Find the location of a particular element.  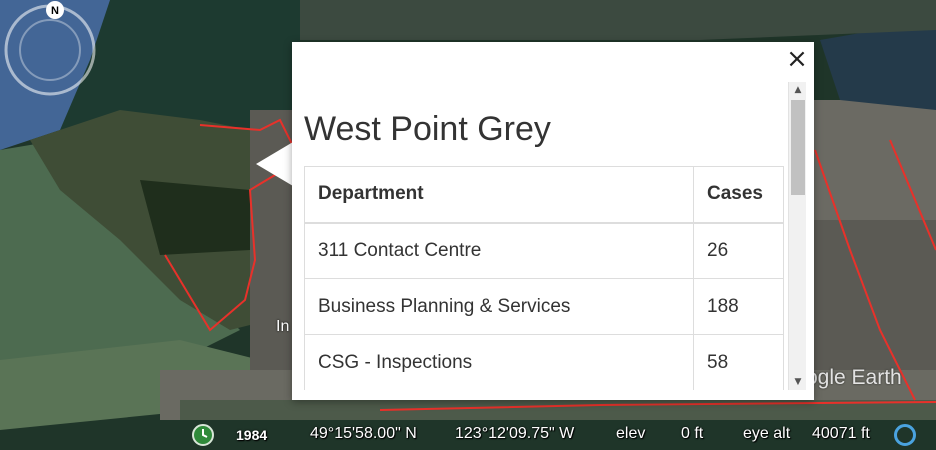

historical-imagery-clock-icon is located at coordinates (203, 435).